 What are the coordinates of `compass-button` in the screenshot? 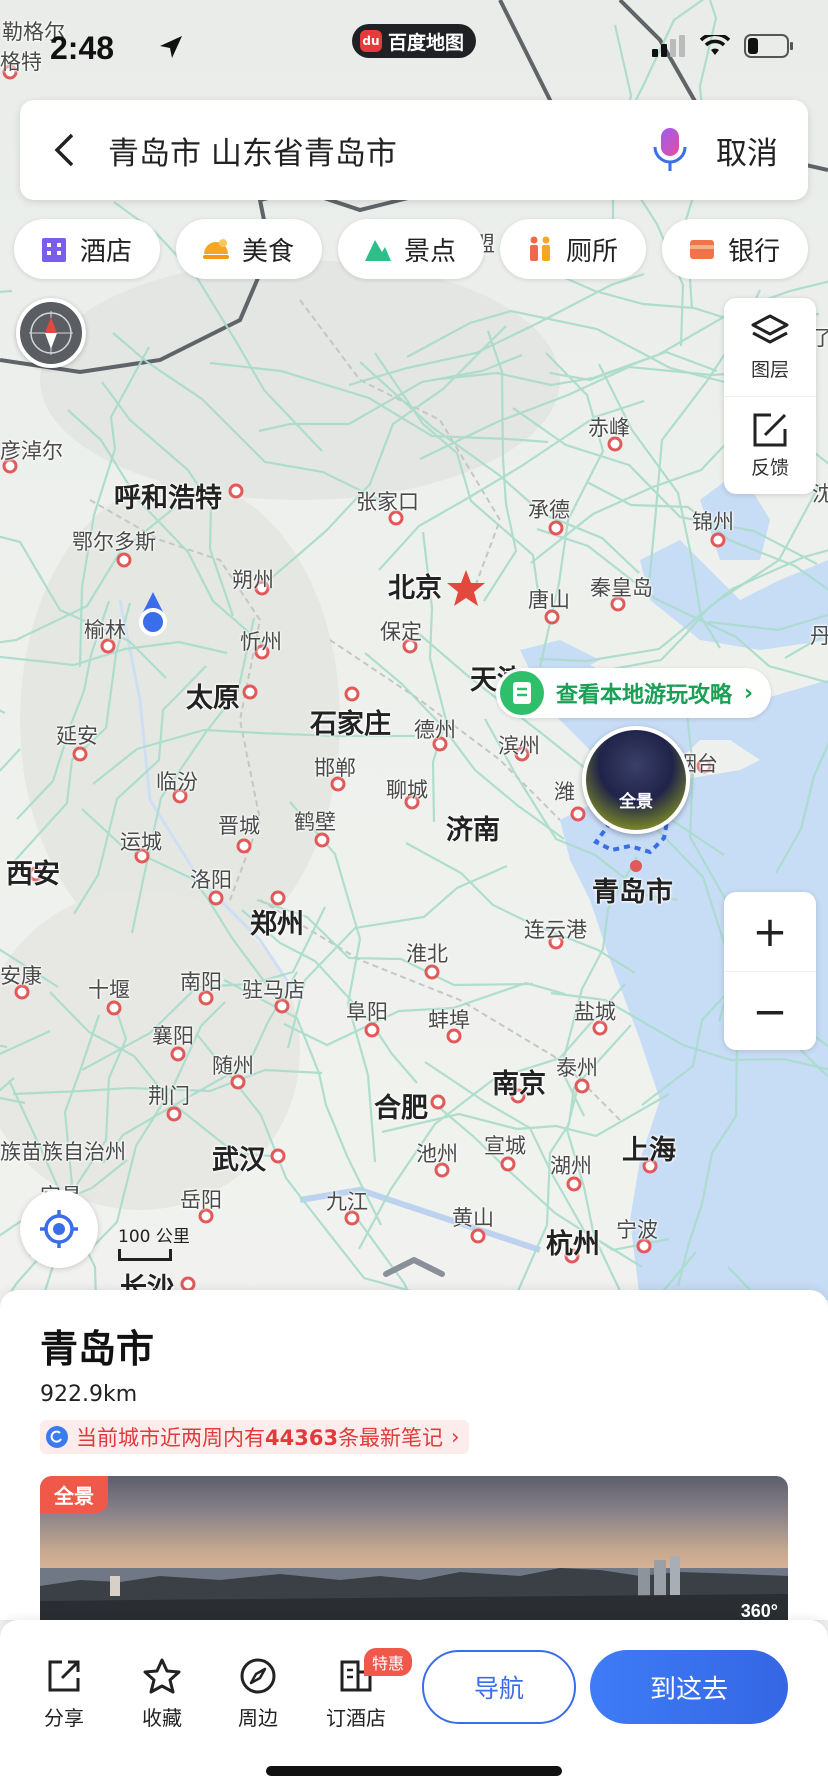 It's located at (51, 333).